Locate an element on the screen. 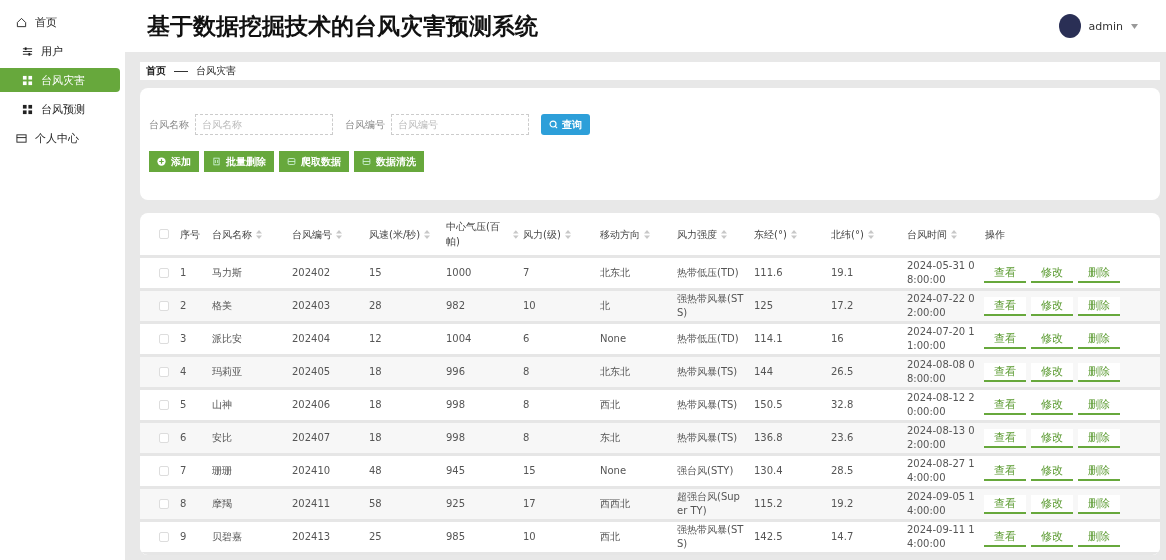 The width and height of the screenshot is (1166, 560). table-cell-text: 热带低压(TD) is located at coordinates (708, 338).